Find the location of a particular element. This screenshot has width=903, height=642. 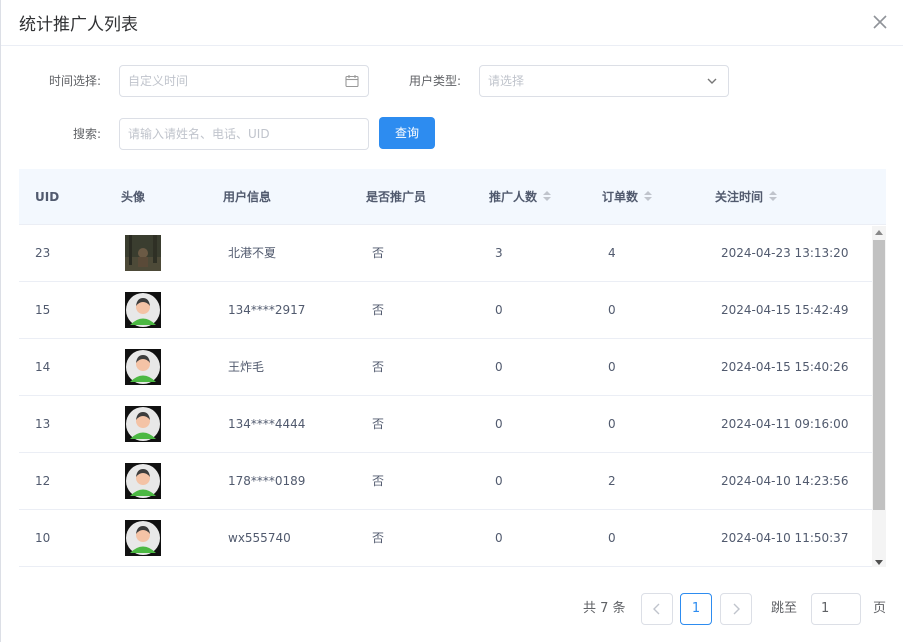

dialog-header: 统计推广人列表 is located at coordinates (452, 23).